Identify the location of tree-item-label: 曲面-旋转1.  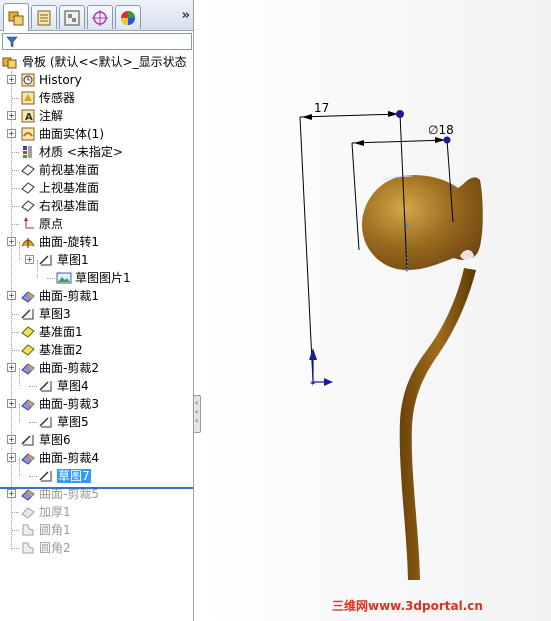
(69, 242).